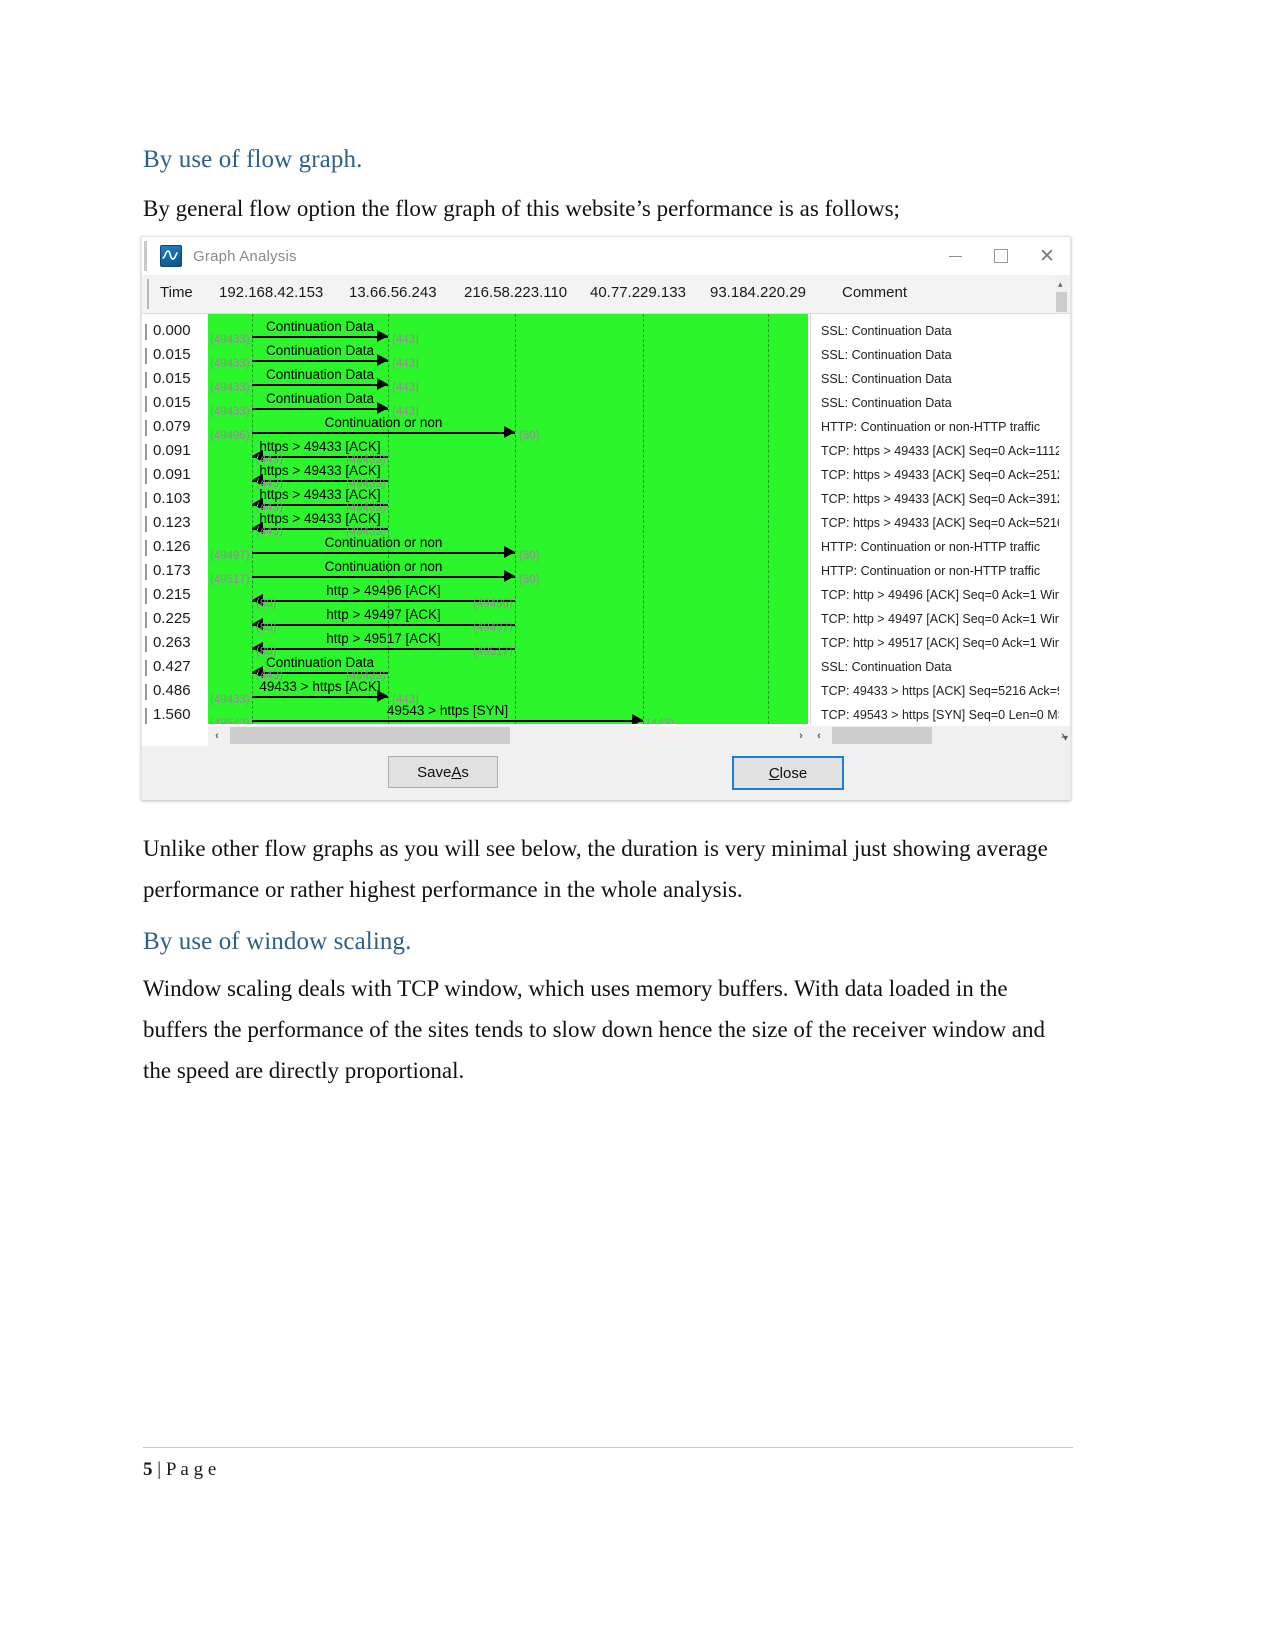 This screenshot has width=1275, height=1650. Describe the element at coordinates (191, 1469) in the screenshot. I see `footer-label: P a g e` at that location.